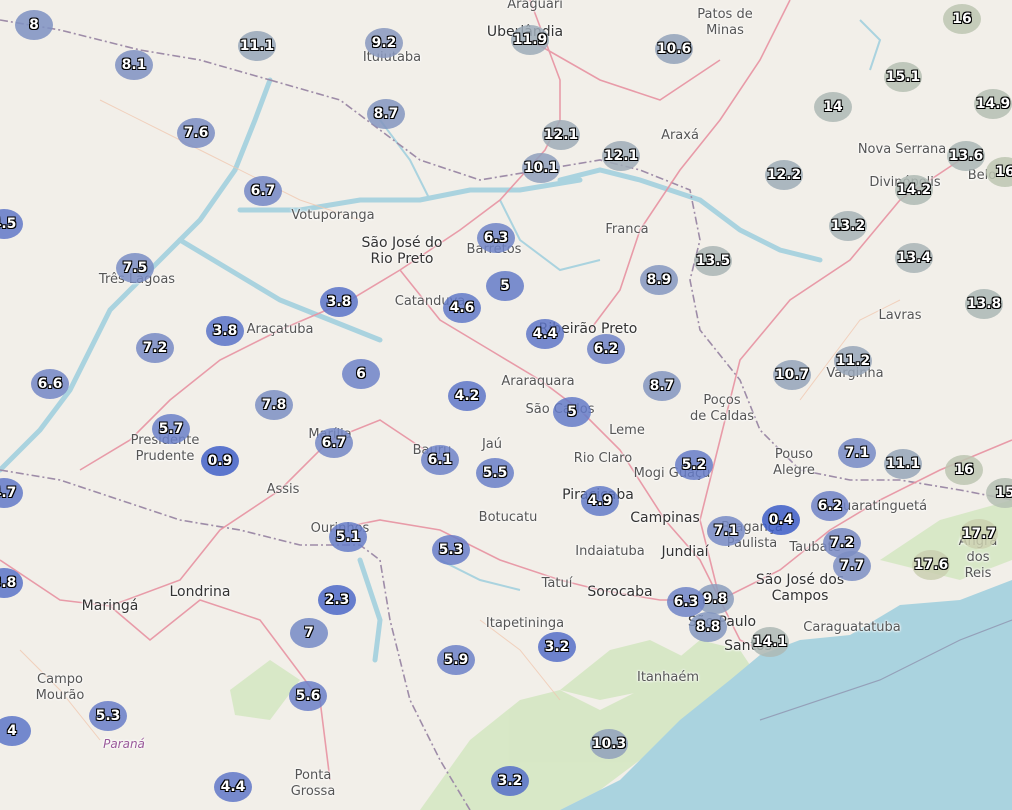 The image size is (1012, 810). I want to click on value-marker: 4.9, so click(600, 501).